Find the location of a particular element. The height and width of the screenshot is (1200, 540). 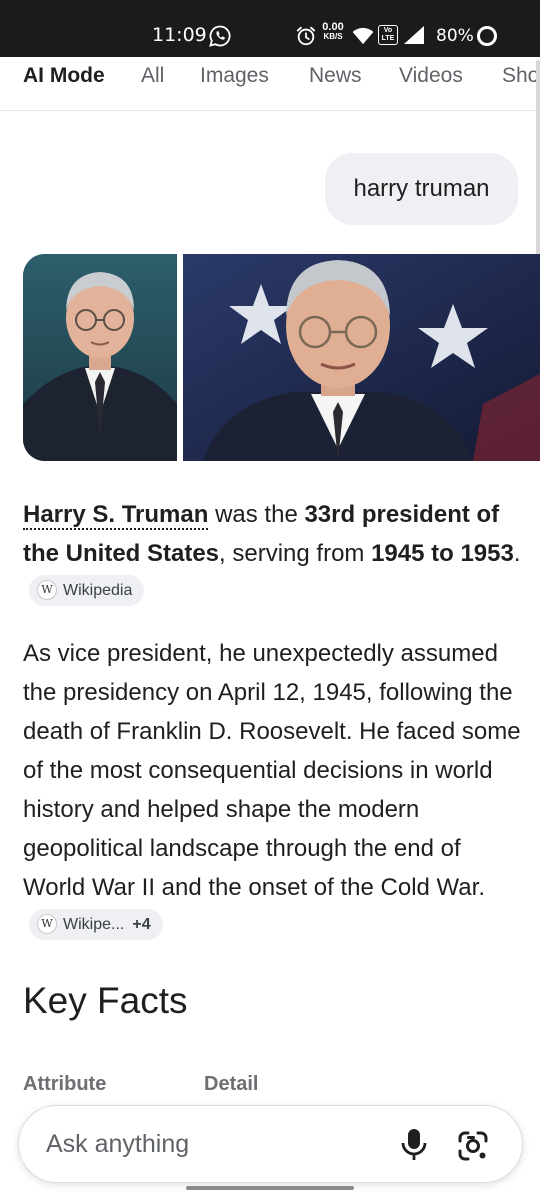

whatsapp-icon is located at coordinates (220, 36).